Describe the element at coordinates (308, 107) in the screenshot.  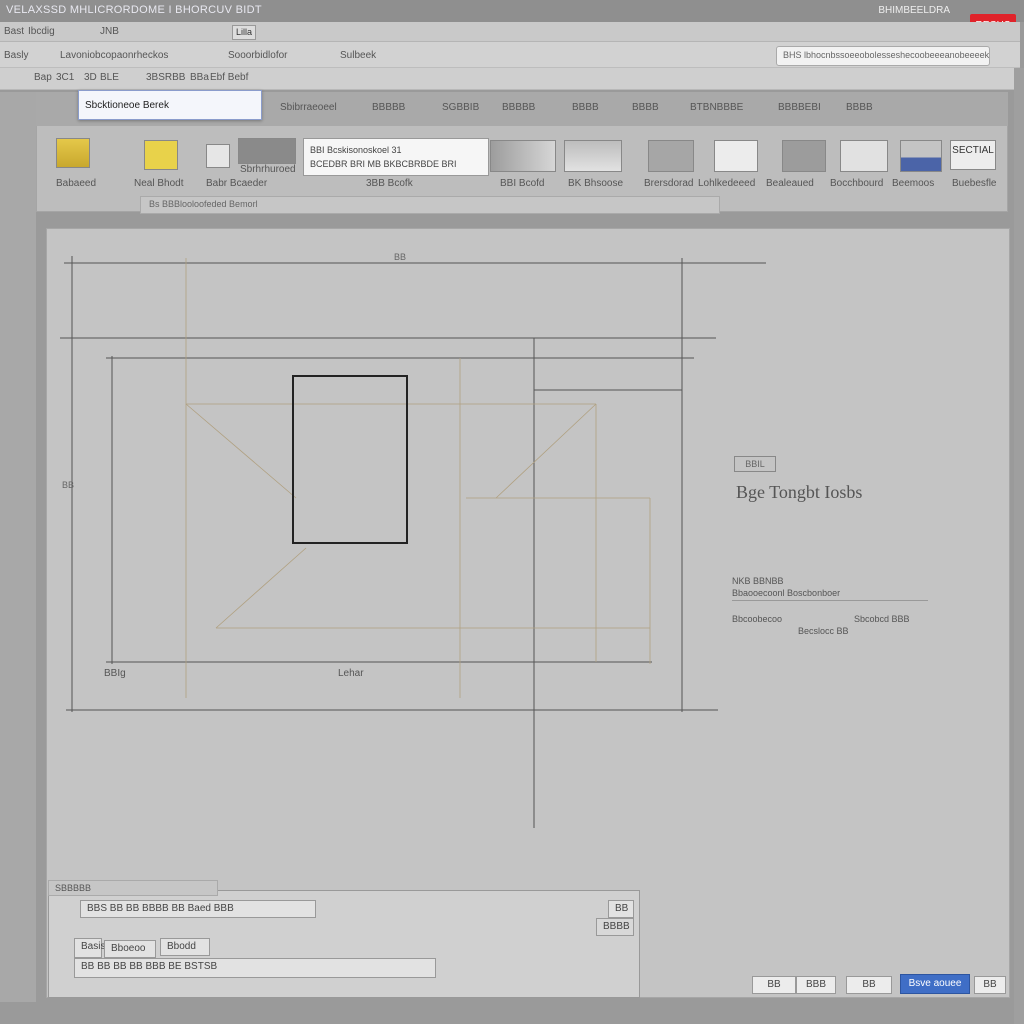
I see `ribbon-tab-0: Sbibrraeoeel` at that location.